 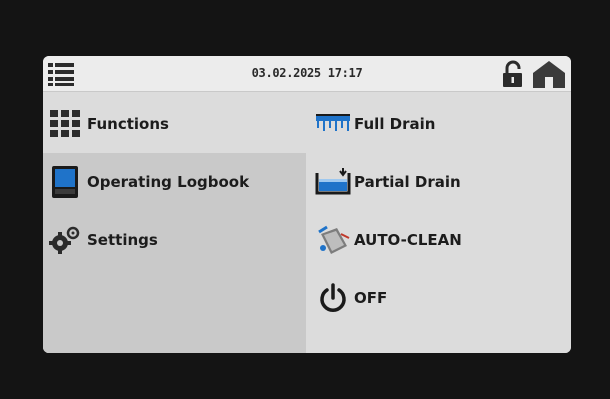 What do you see at coordinates (514, 74) in the screenshot?
I see `unlocked-padlock-icon` at bounding box center [514, 74].